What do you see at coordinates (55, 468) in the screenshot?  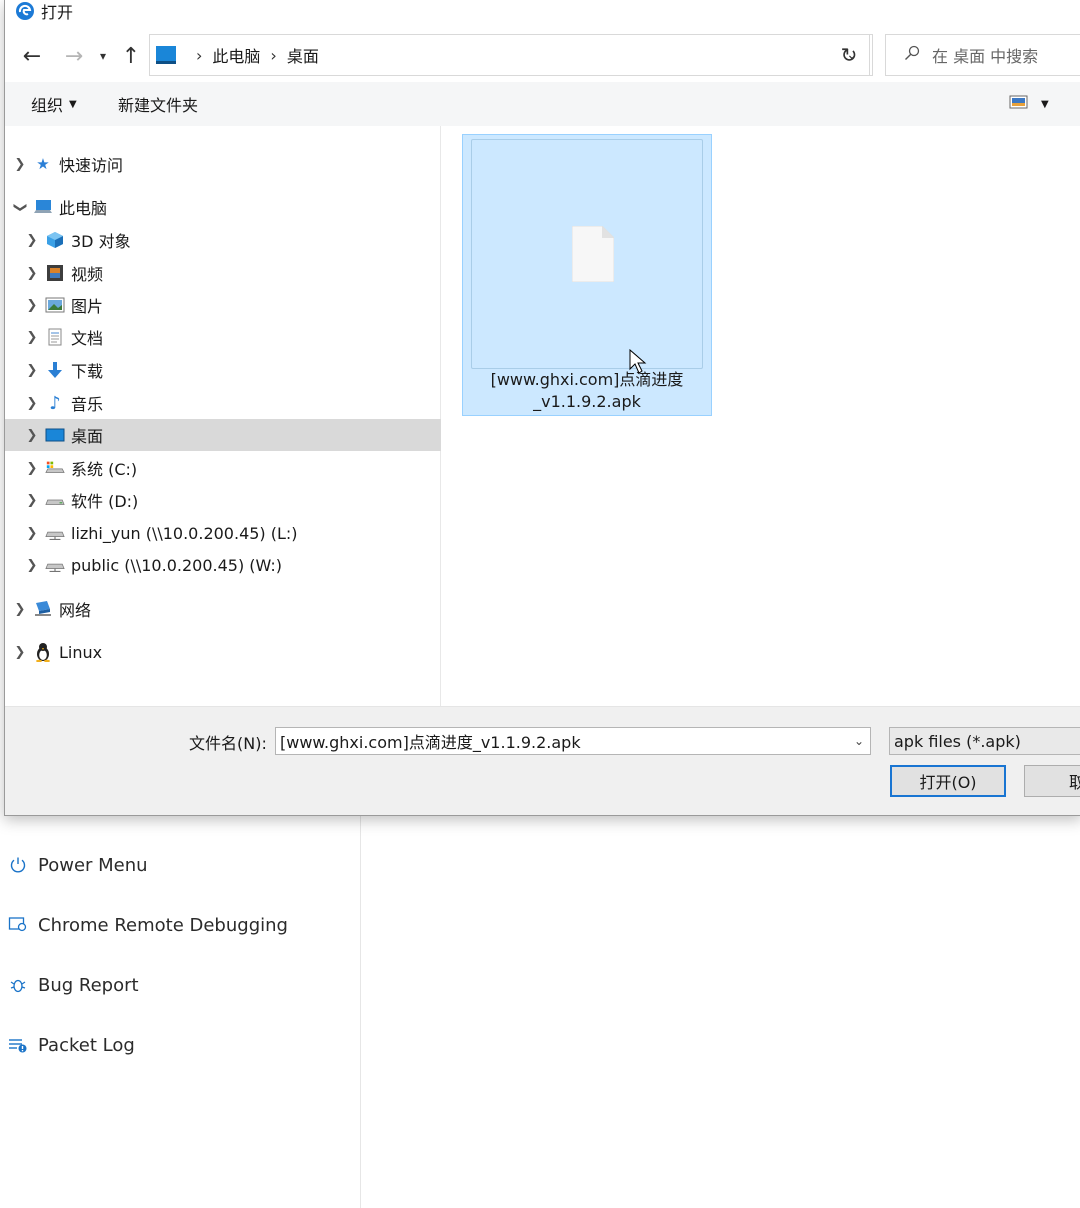 I see `drive-icon` at bounding box center [55, 468].